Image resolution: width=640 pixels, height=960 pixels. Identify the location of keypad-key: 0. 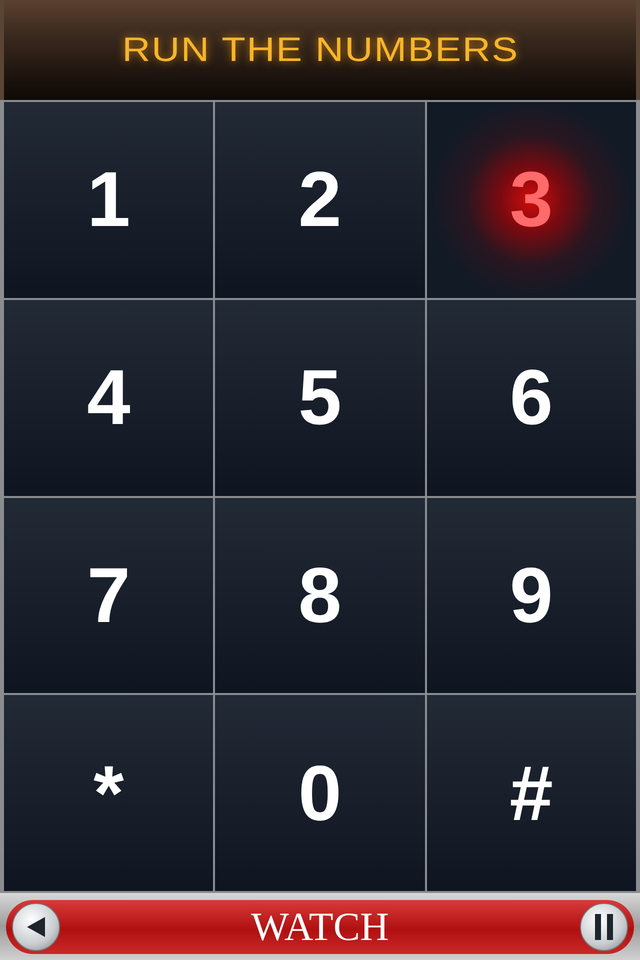
(320, 793).